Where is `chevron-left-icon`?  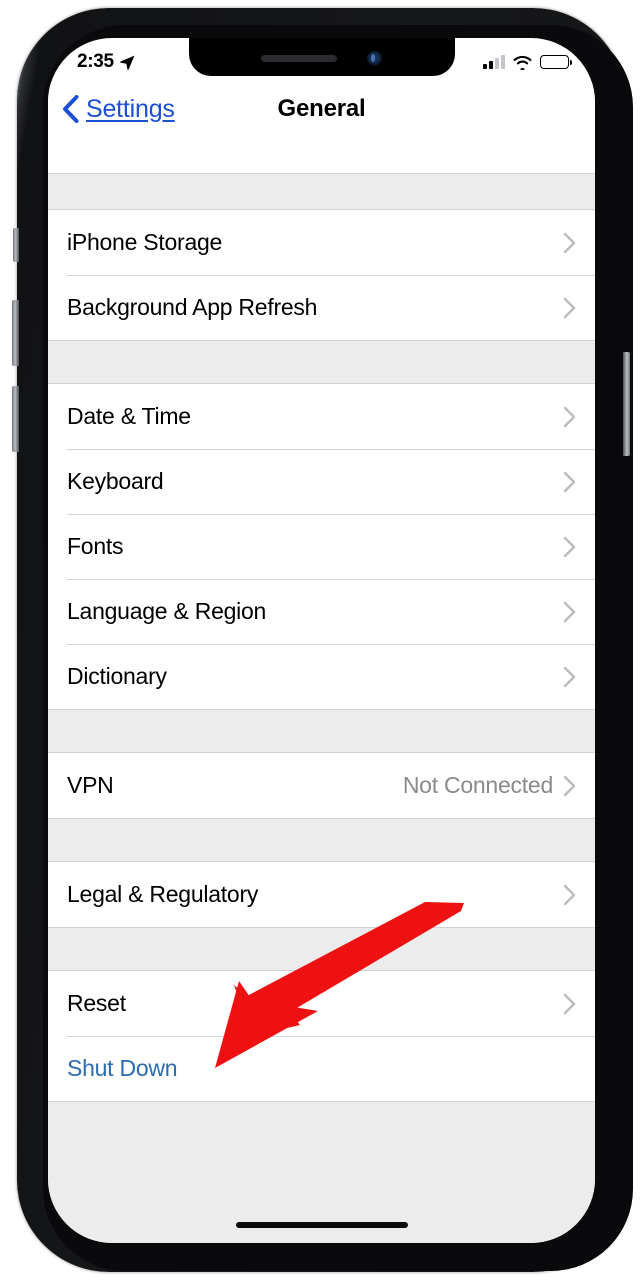 chevron-left-icon is located at coordinates (71, 109).